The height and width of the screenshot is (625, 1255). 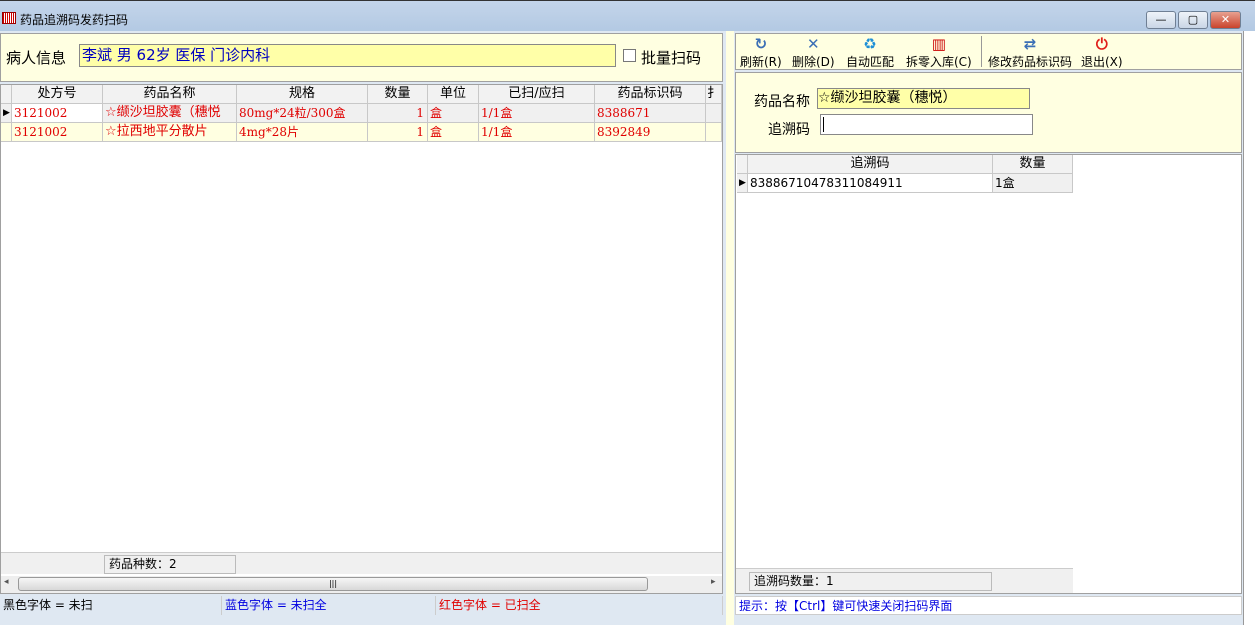 What do you see at coordinates (36, 58) in the screenshot?
I see `patient-info-label: 病人信息` at bounding box center [36, 58].